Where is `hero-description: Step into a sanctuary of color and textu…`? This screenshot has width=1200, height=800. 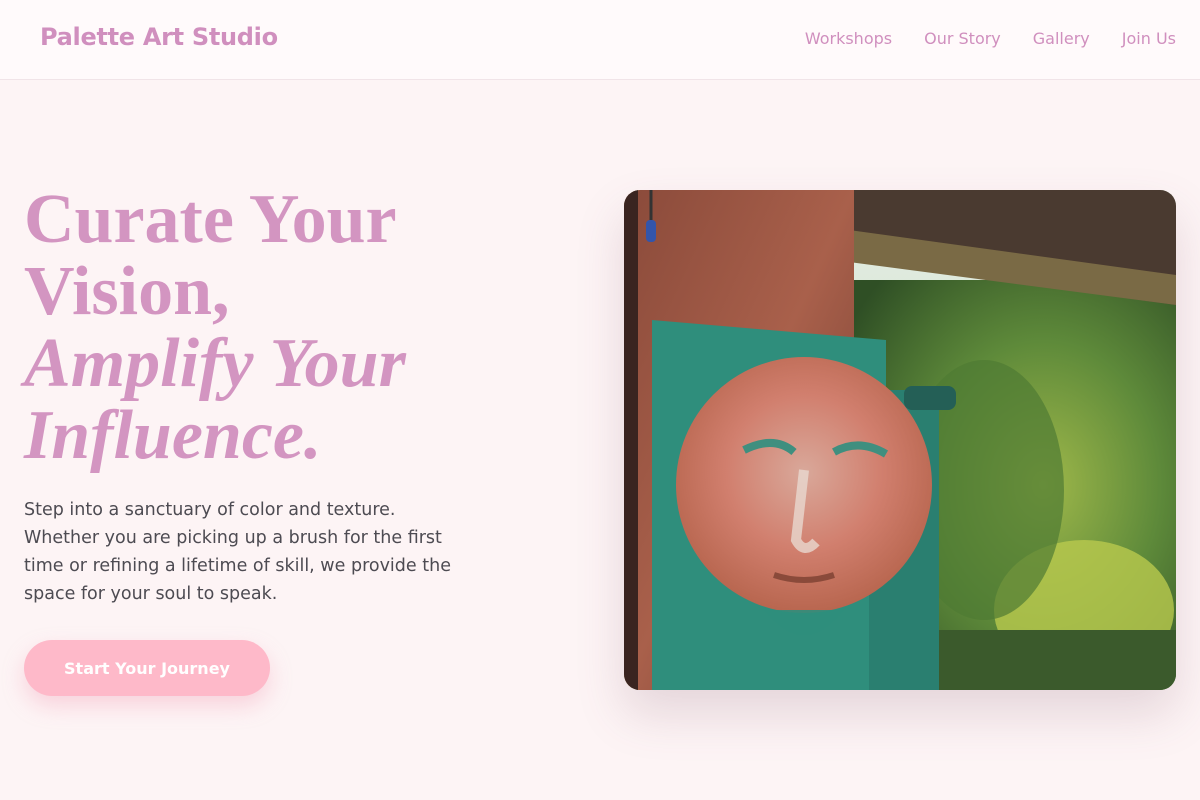 hero-description: Step into a sanctuary of color and textu… is located at coordinates (237, 552).